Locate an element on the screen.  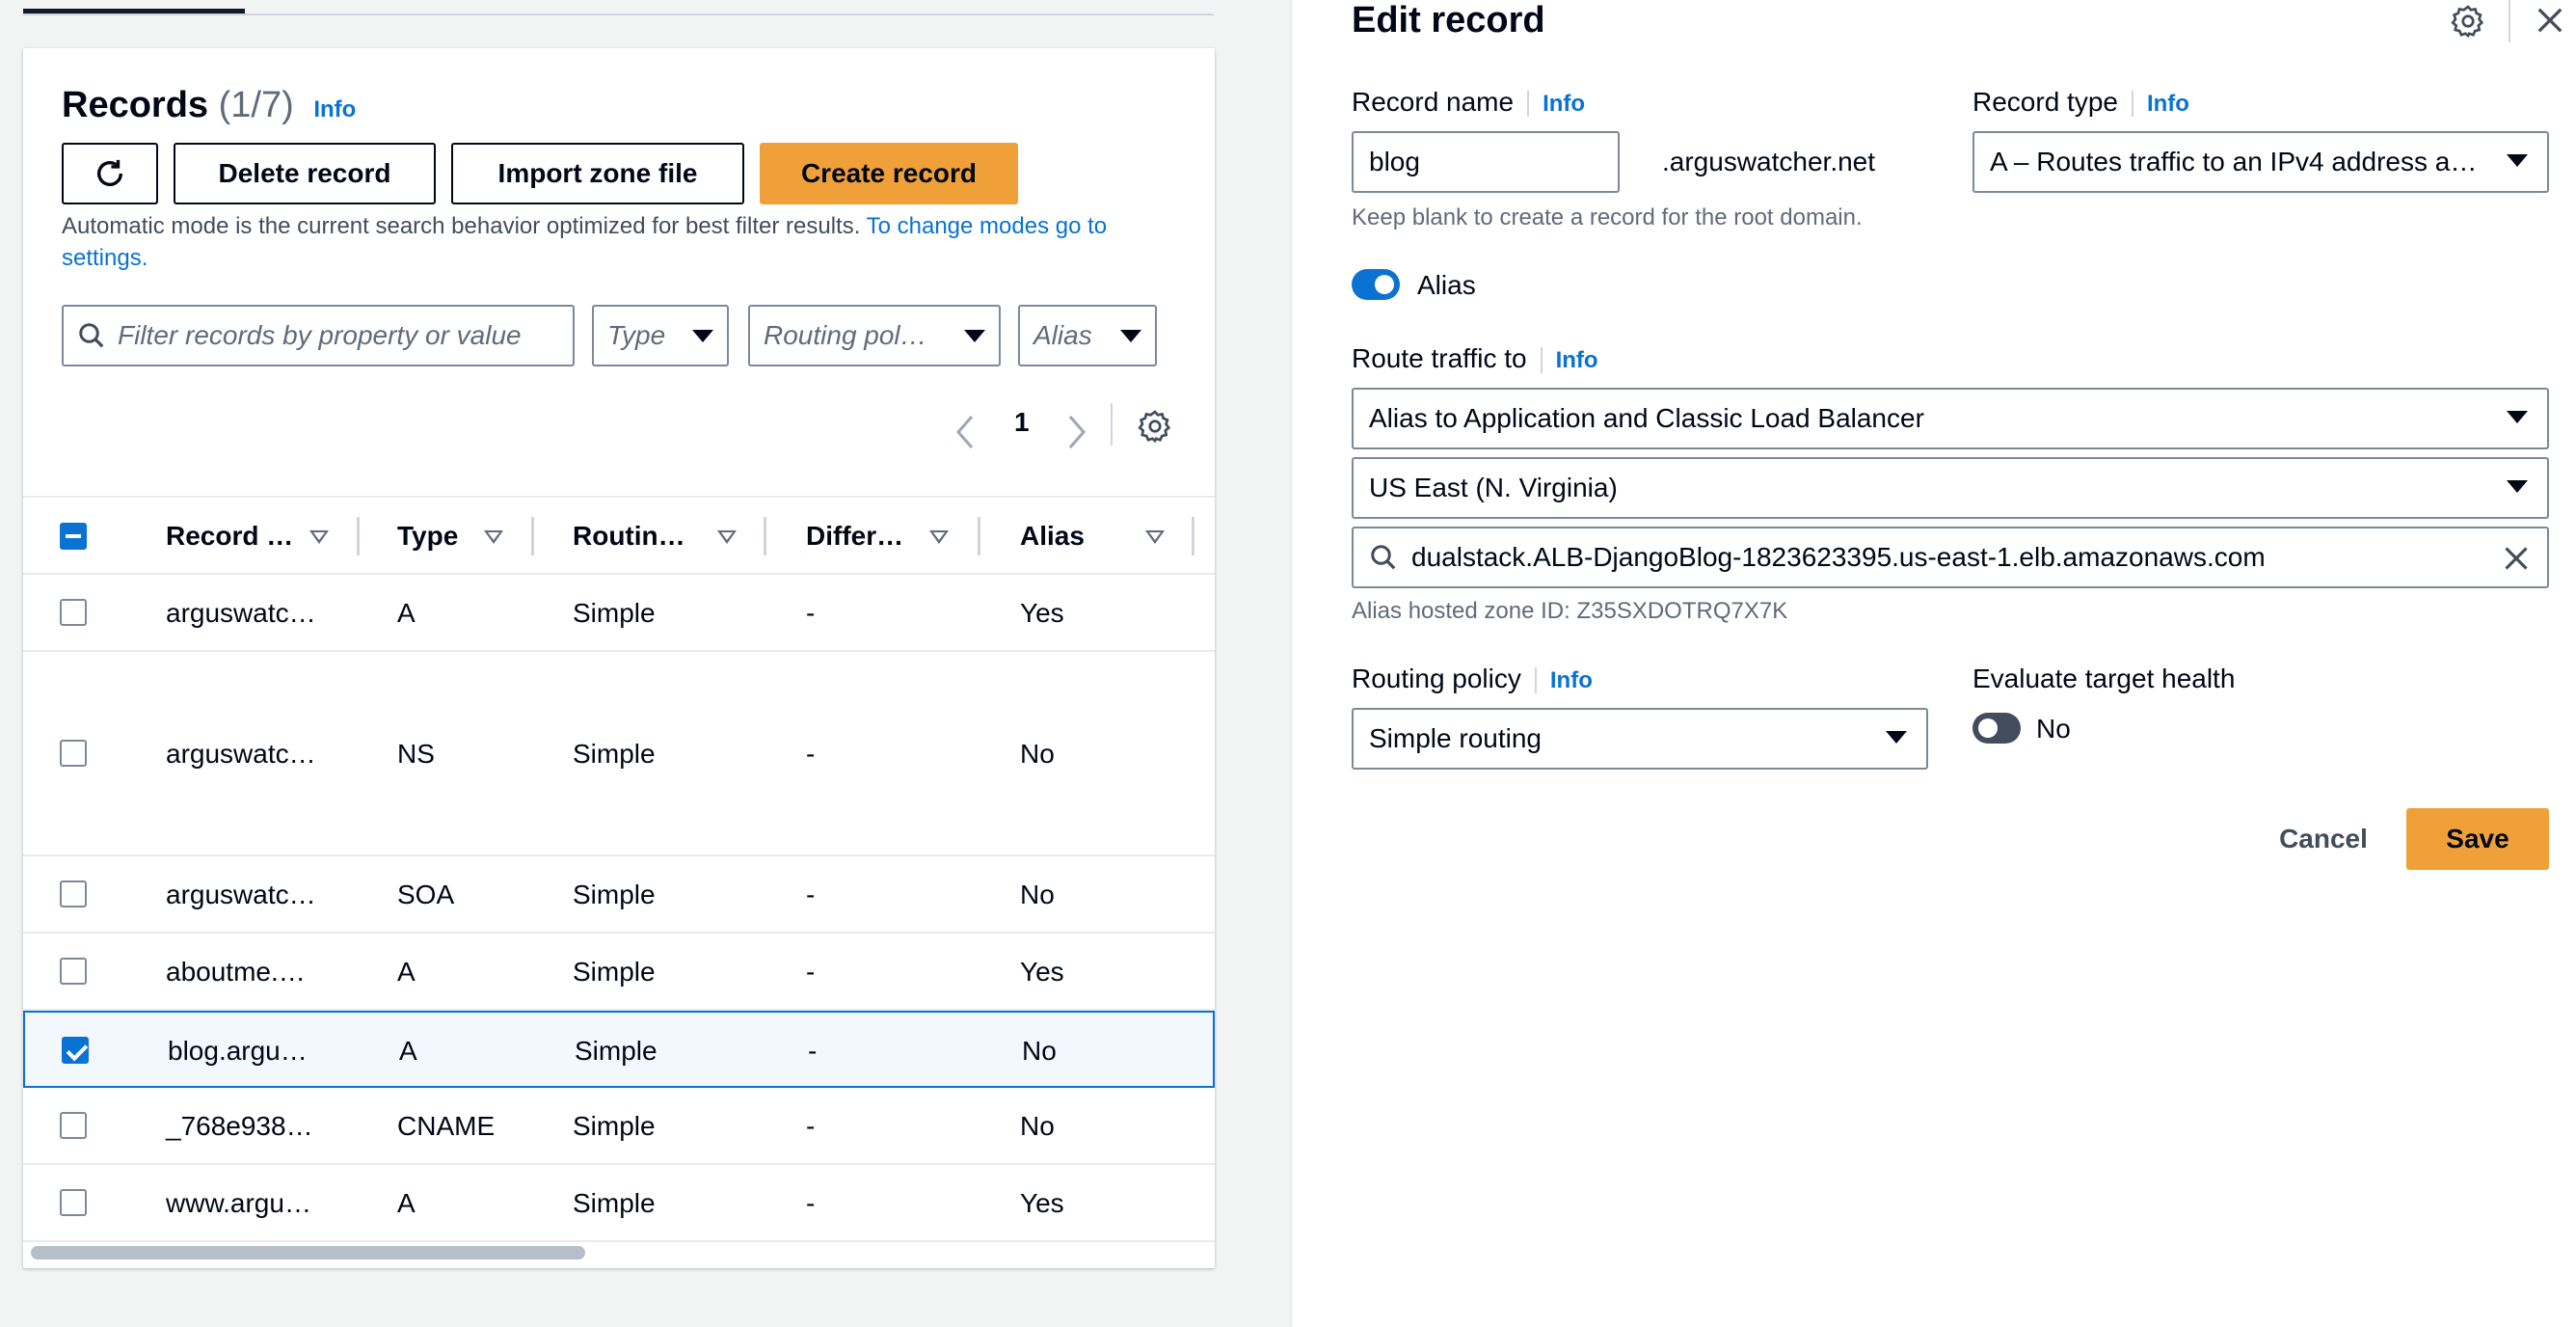
current-page: 1 is located at coordinates (1022, 422).